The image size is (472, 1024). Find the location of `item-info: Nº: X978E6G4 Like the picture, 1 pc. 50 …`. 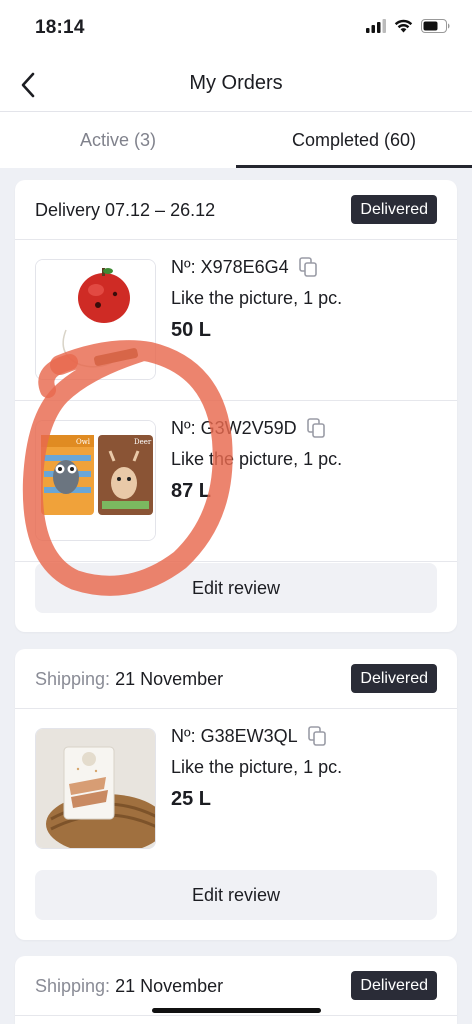

item-info: Nº: X978E6G4 Like the picture, 1 pc. 50 … is located at coordinates (256, 298).